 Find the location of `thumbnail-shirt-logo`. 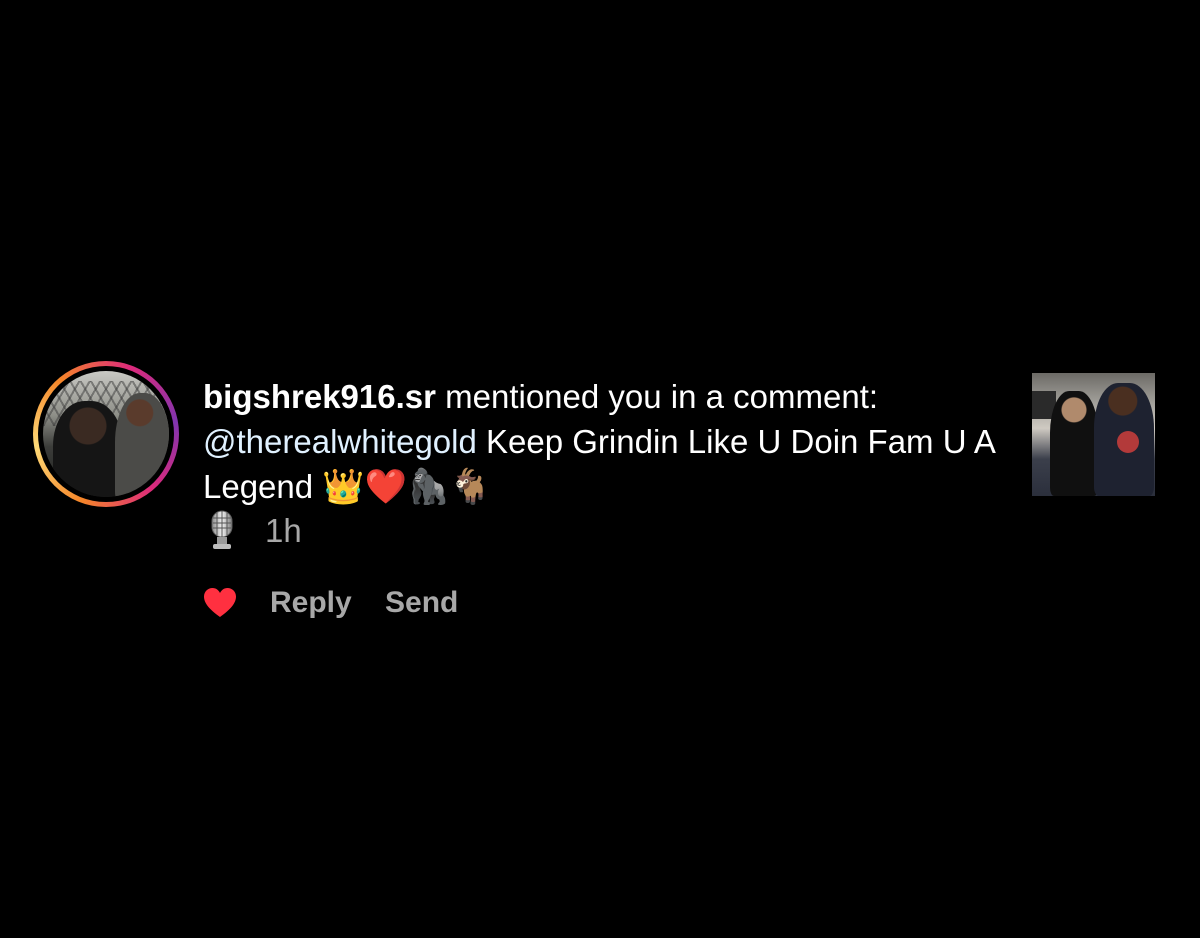

thumbnail-shirt-logo is located at coordinates (1128, 442).